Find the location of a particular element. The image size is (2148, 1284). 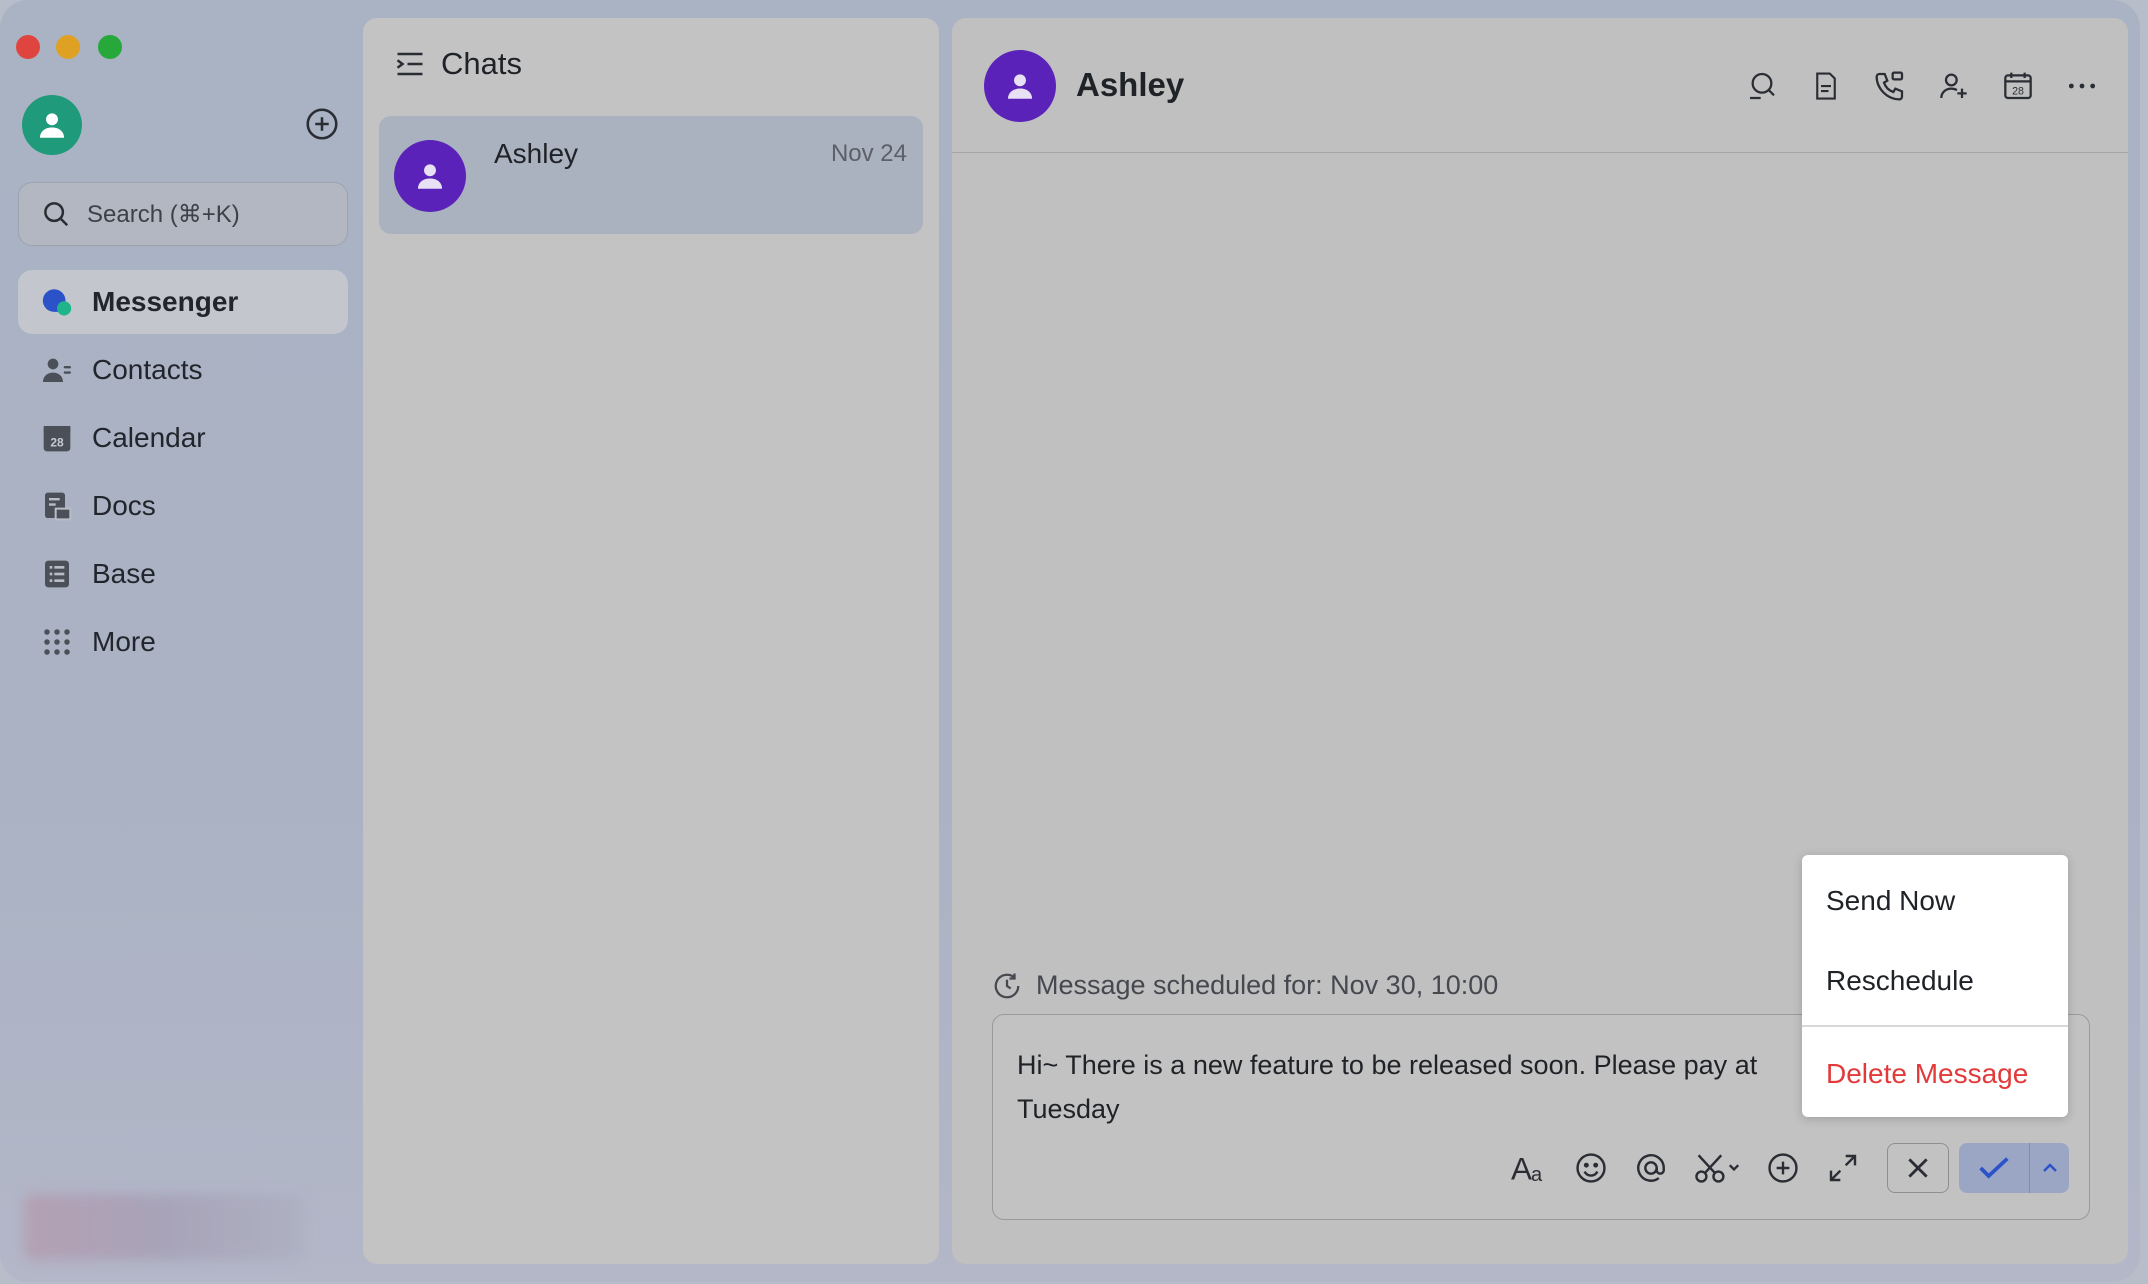

sidebar-item-label: More is located at coordinates (124, 641).